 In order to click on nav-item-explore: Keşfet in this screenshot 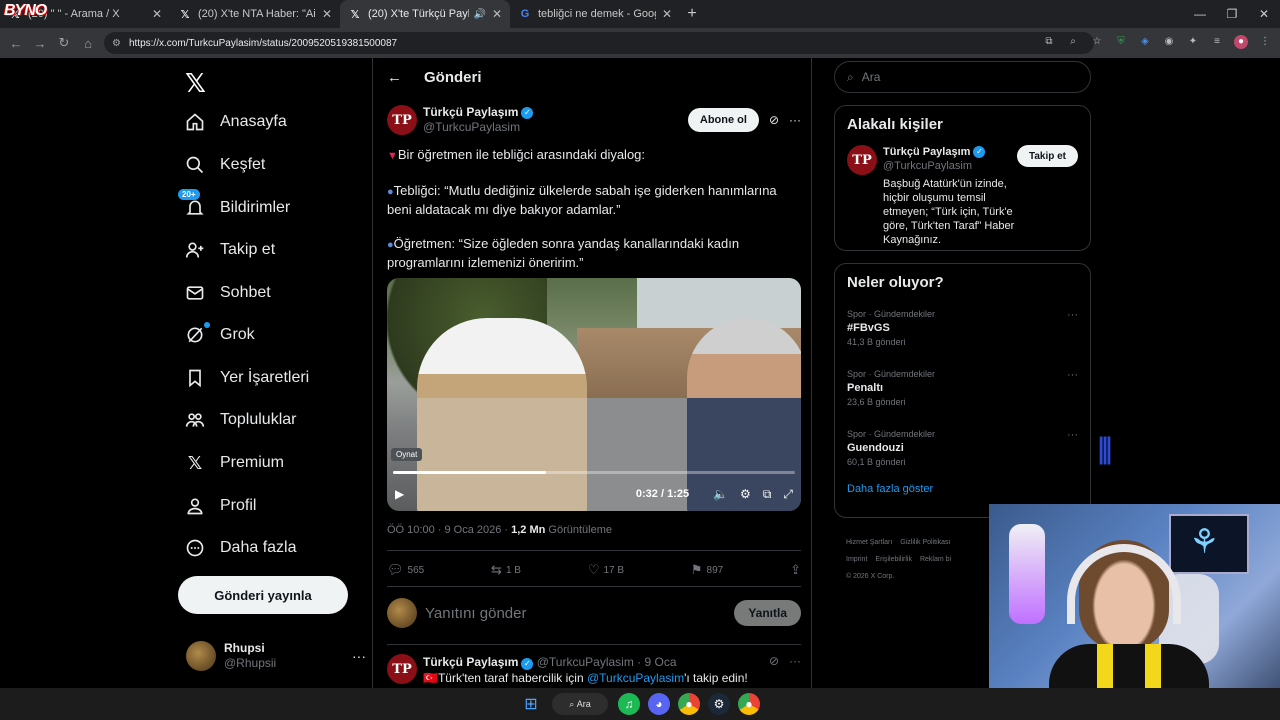, I will do `click(224, 165)`.